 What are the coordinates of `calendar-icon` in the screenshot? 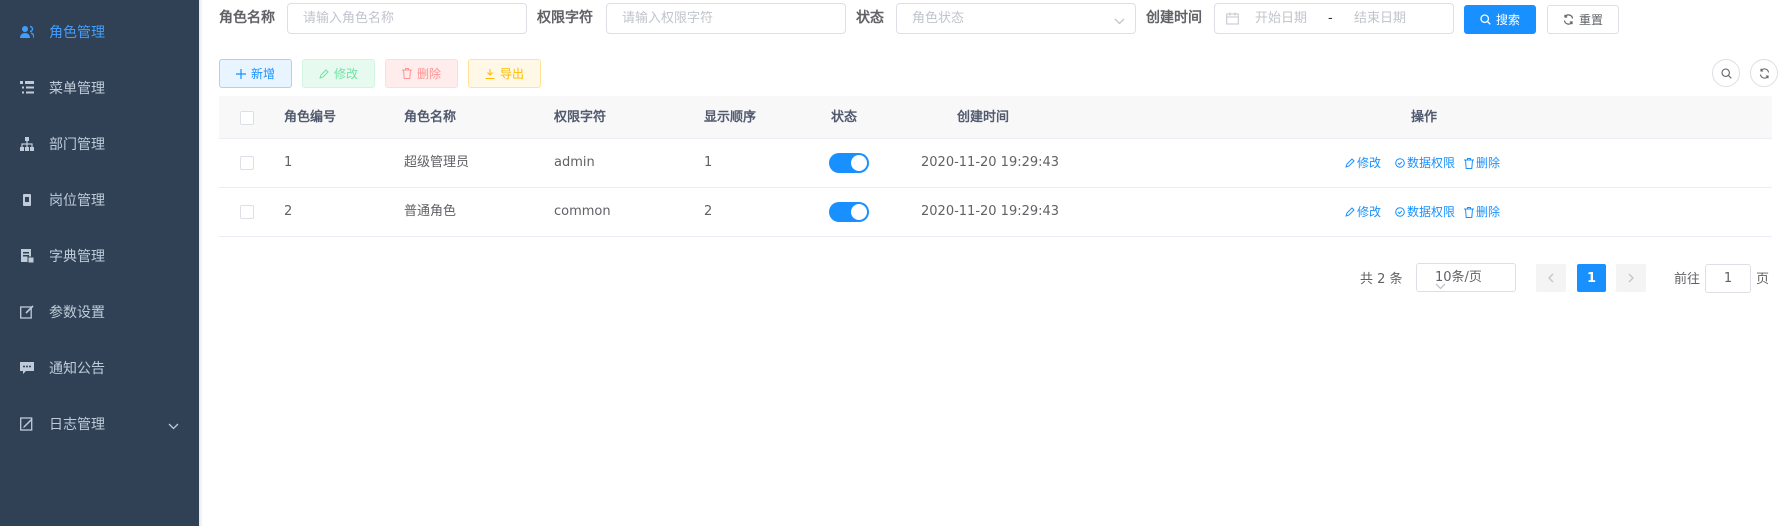 It's located at (1232, 18).